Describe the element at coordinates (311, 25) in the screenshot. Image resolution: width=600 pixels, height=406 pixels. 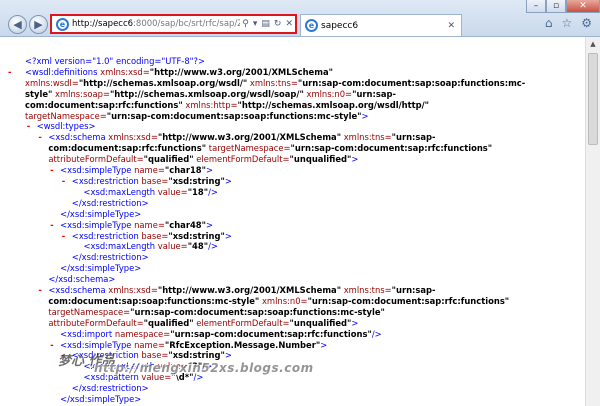
I see `tab-ie-icon: e` at that location.